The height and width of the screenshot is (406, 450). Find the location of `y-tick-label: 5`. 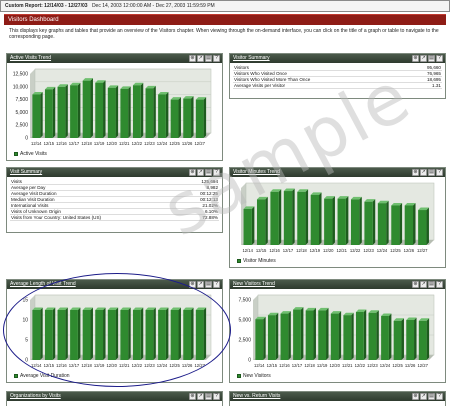

y-tick-label: 5 is located at coordinates (26, 341).